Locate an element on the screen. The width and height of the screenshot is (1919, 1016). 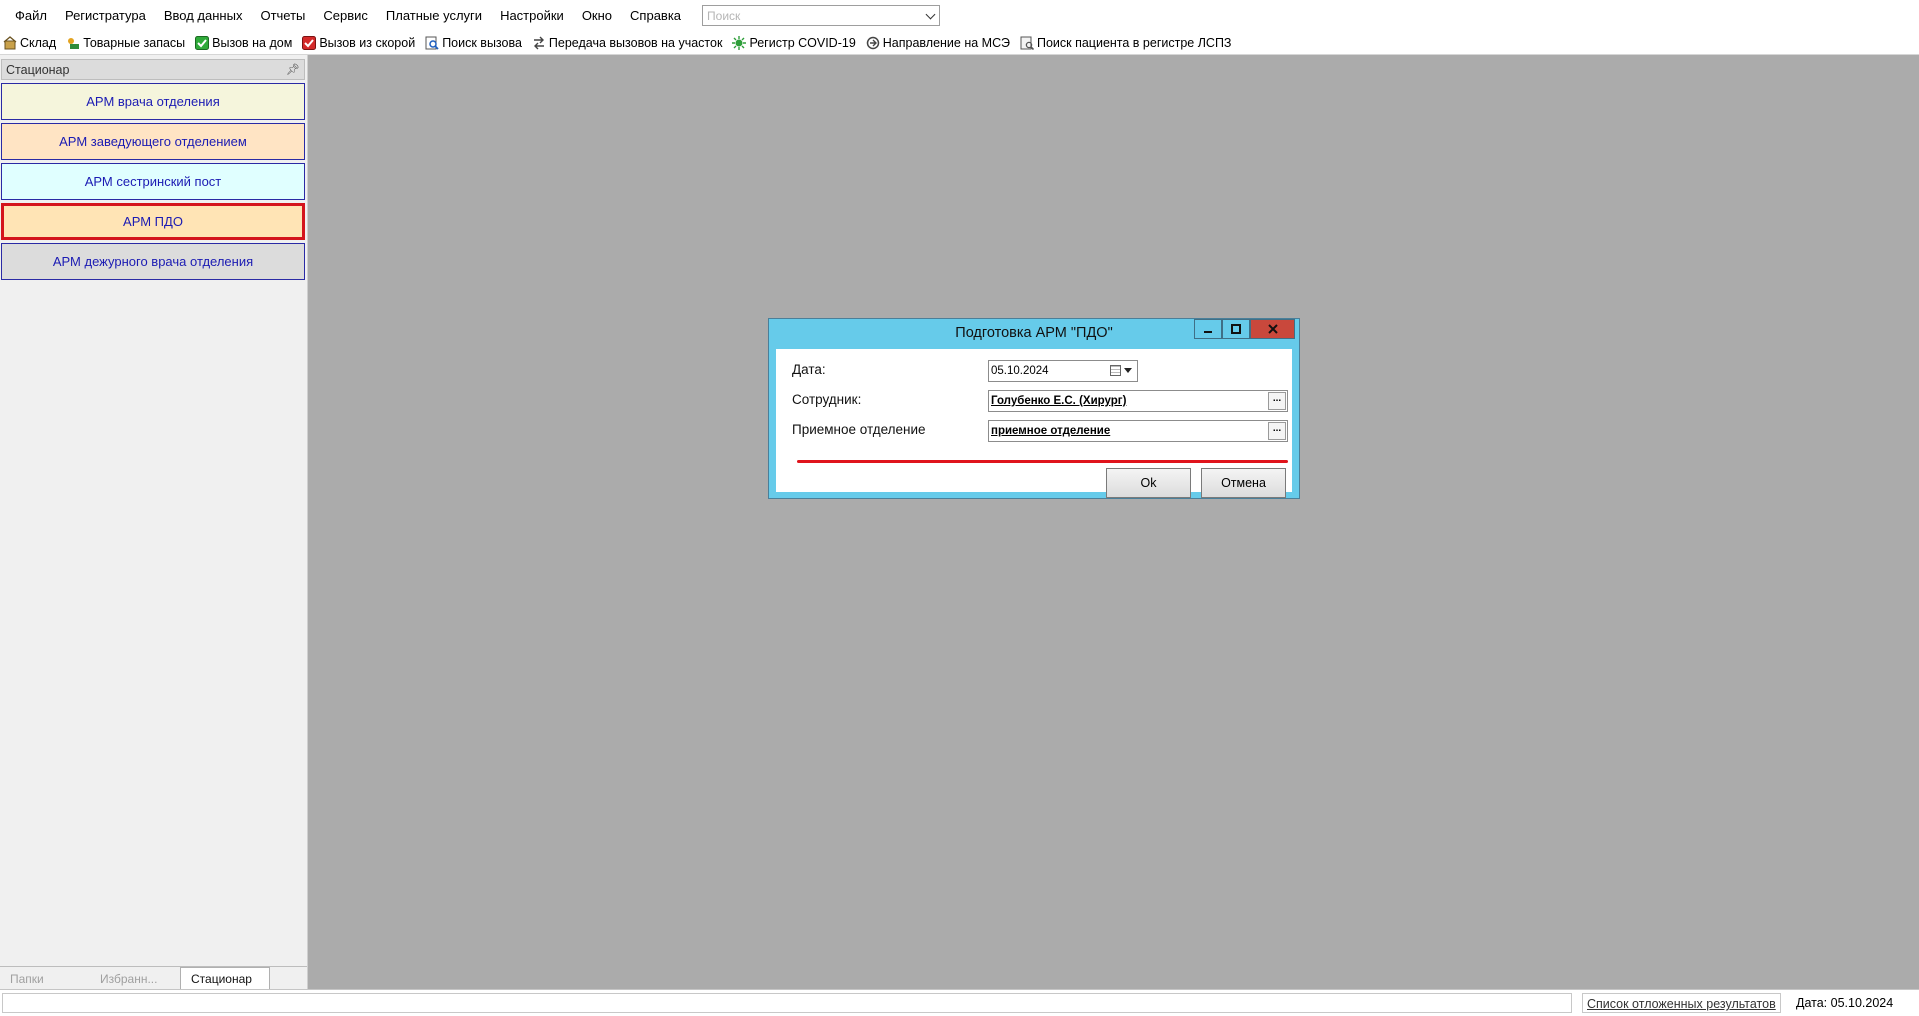
date-value: 05.10.2024 is located at coordinates (1020, 371).